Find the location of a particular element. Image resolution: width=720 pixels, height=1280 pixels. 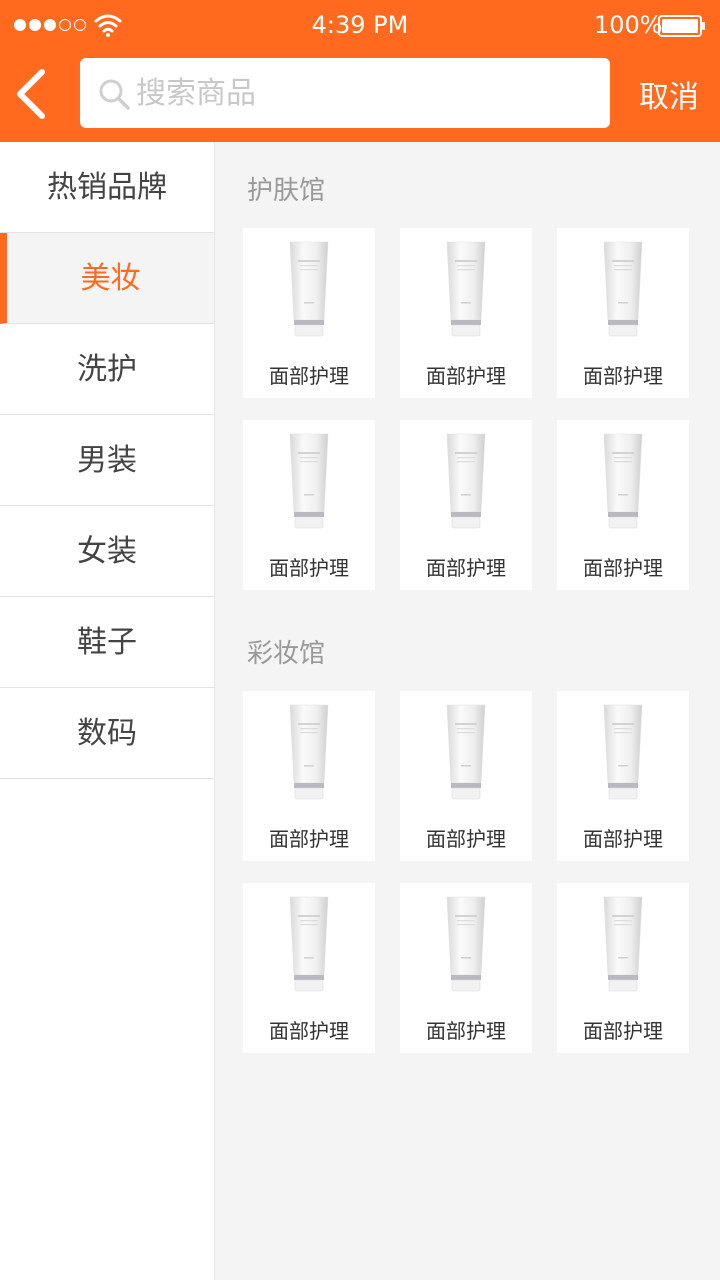

status-bar: 4:39 PM 100% is located at coordinates (360, 26).